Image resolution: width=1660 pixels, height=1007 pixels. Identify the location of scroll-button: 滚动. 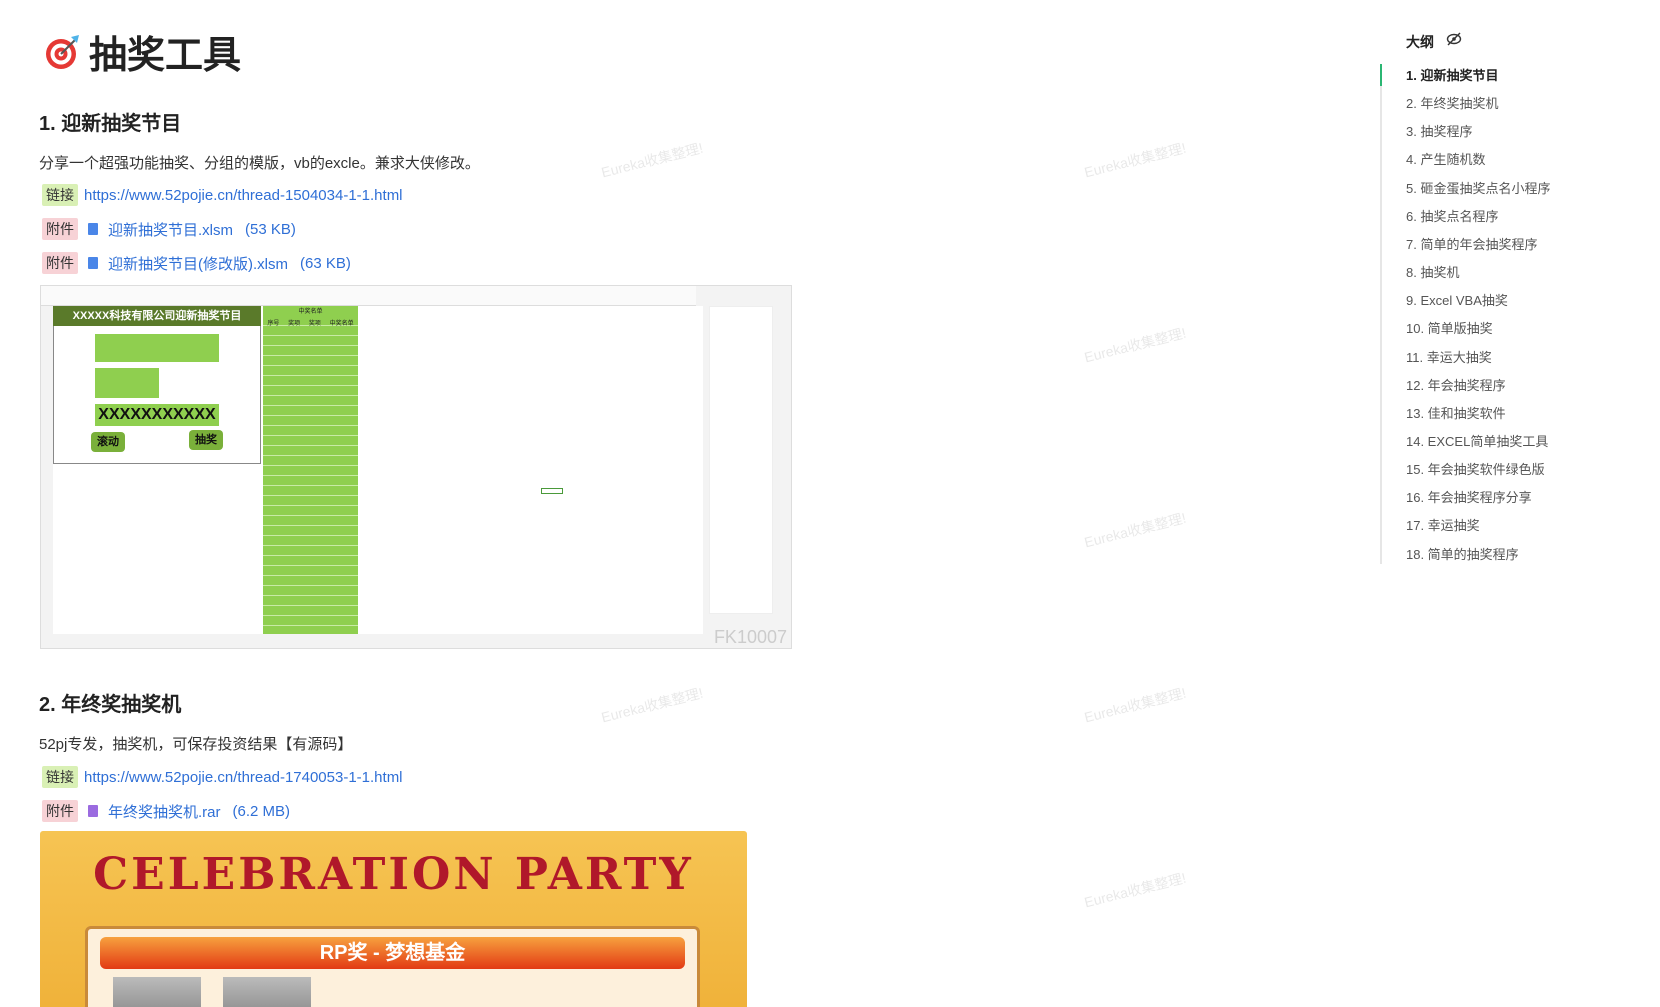
(108, 442).